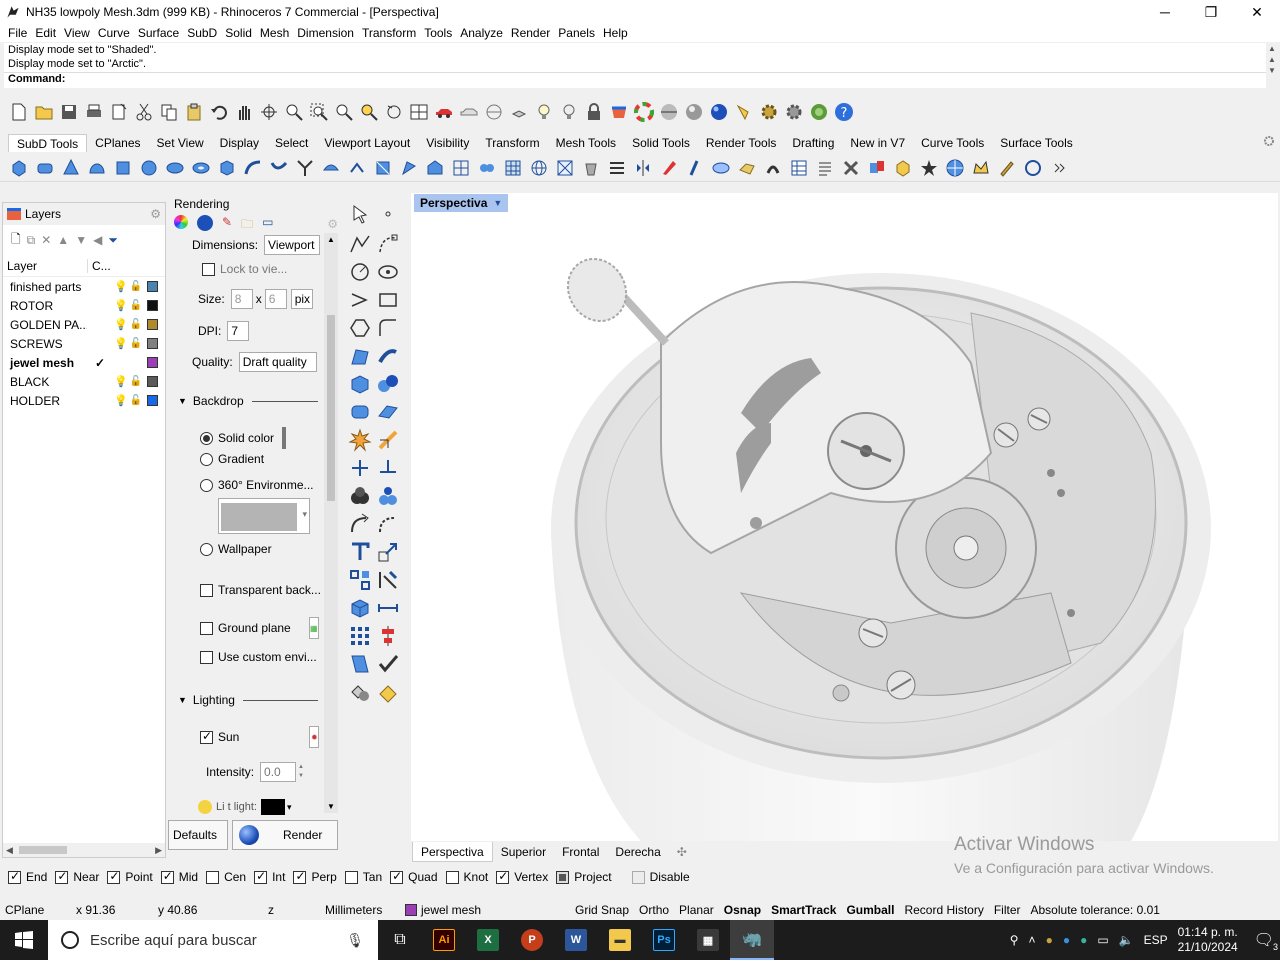 The height and width of the screenshot is (960, 1280). I want to click on excel-app-icon: X, so click(488, 940).